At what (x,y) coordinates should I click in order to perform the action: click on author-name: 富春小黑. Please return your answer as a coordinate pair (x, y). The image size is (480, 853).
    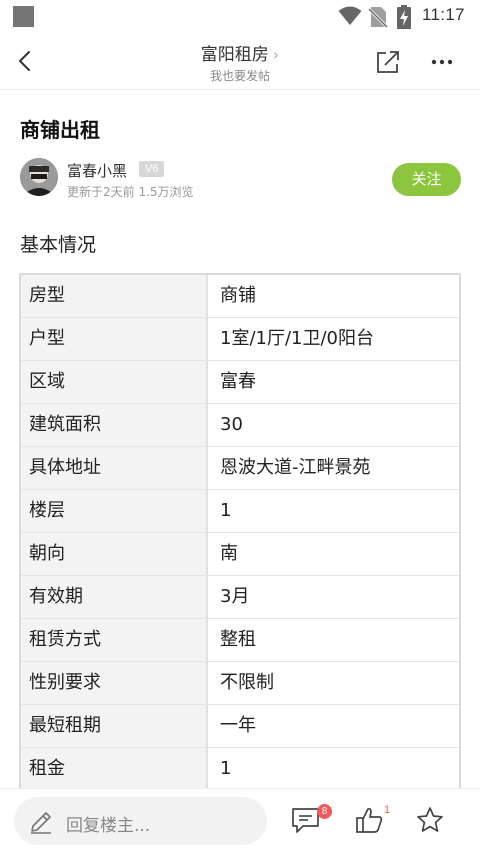
    Looking at the image, I should click on (97, 170).